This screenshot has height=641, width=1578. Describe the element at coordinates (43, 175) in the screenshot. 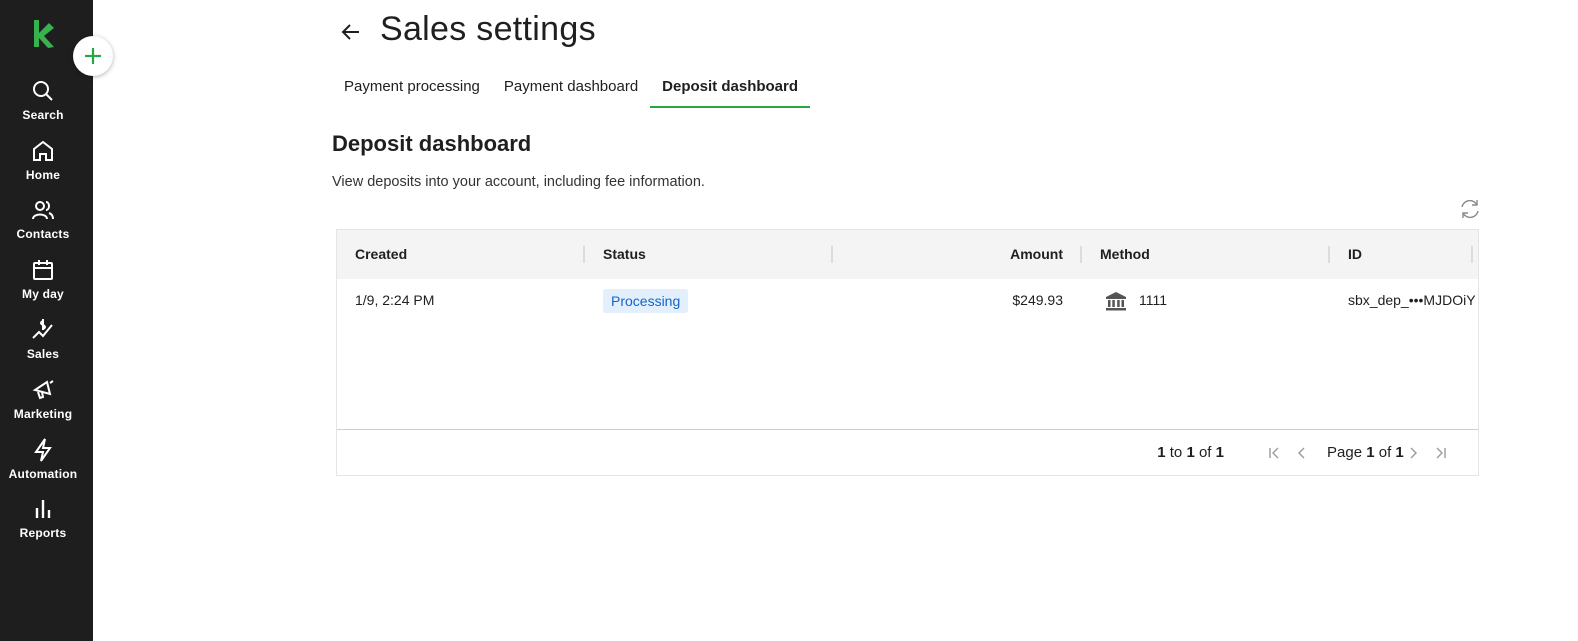

I see `nav-label-home: Home` at that location.